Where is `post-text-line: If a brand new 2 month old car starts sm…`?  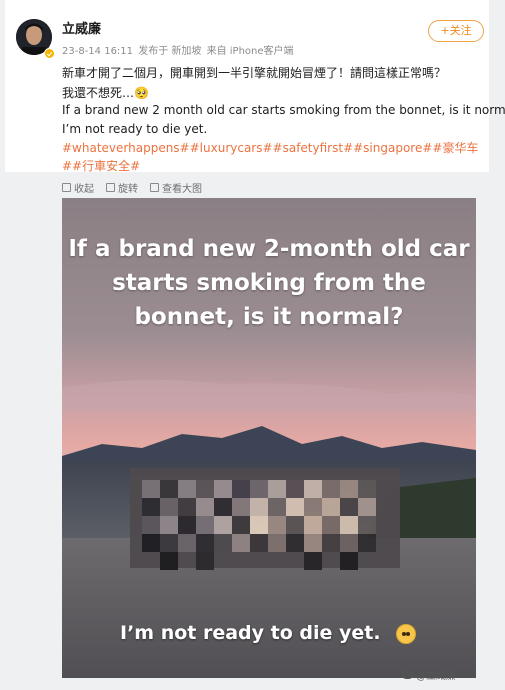 post-text-line: If a brand new 2 month old car starts sm… is located at coordinates (283, 110).